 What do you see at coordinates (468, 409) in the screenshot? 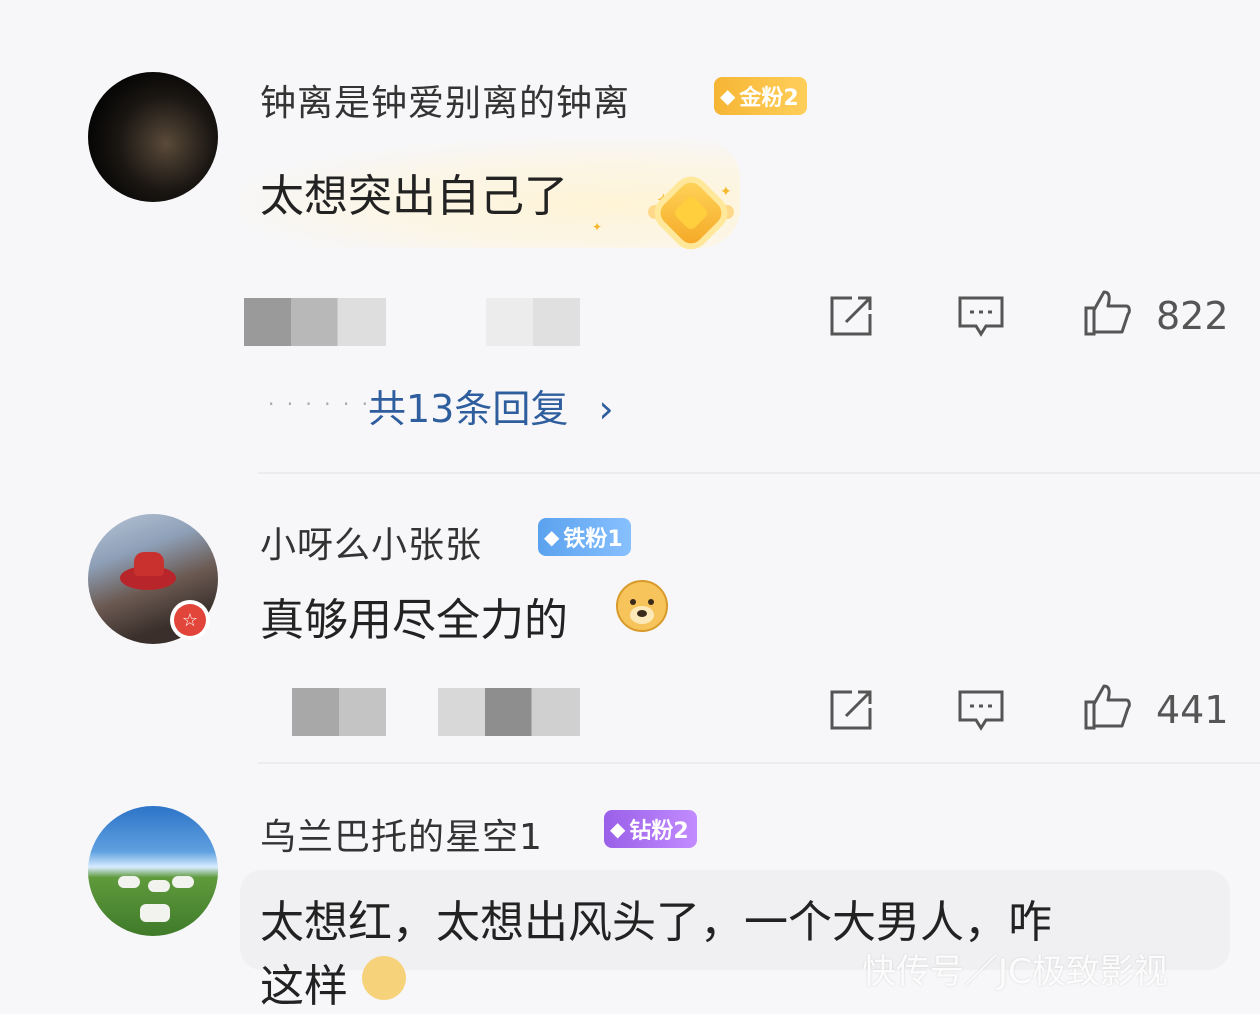
I see `replies-label: 共13条回复` at bounding box center [468, 409].